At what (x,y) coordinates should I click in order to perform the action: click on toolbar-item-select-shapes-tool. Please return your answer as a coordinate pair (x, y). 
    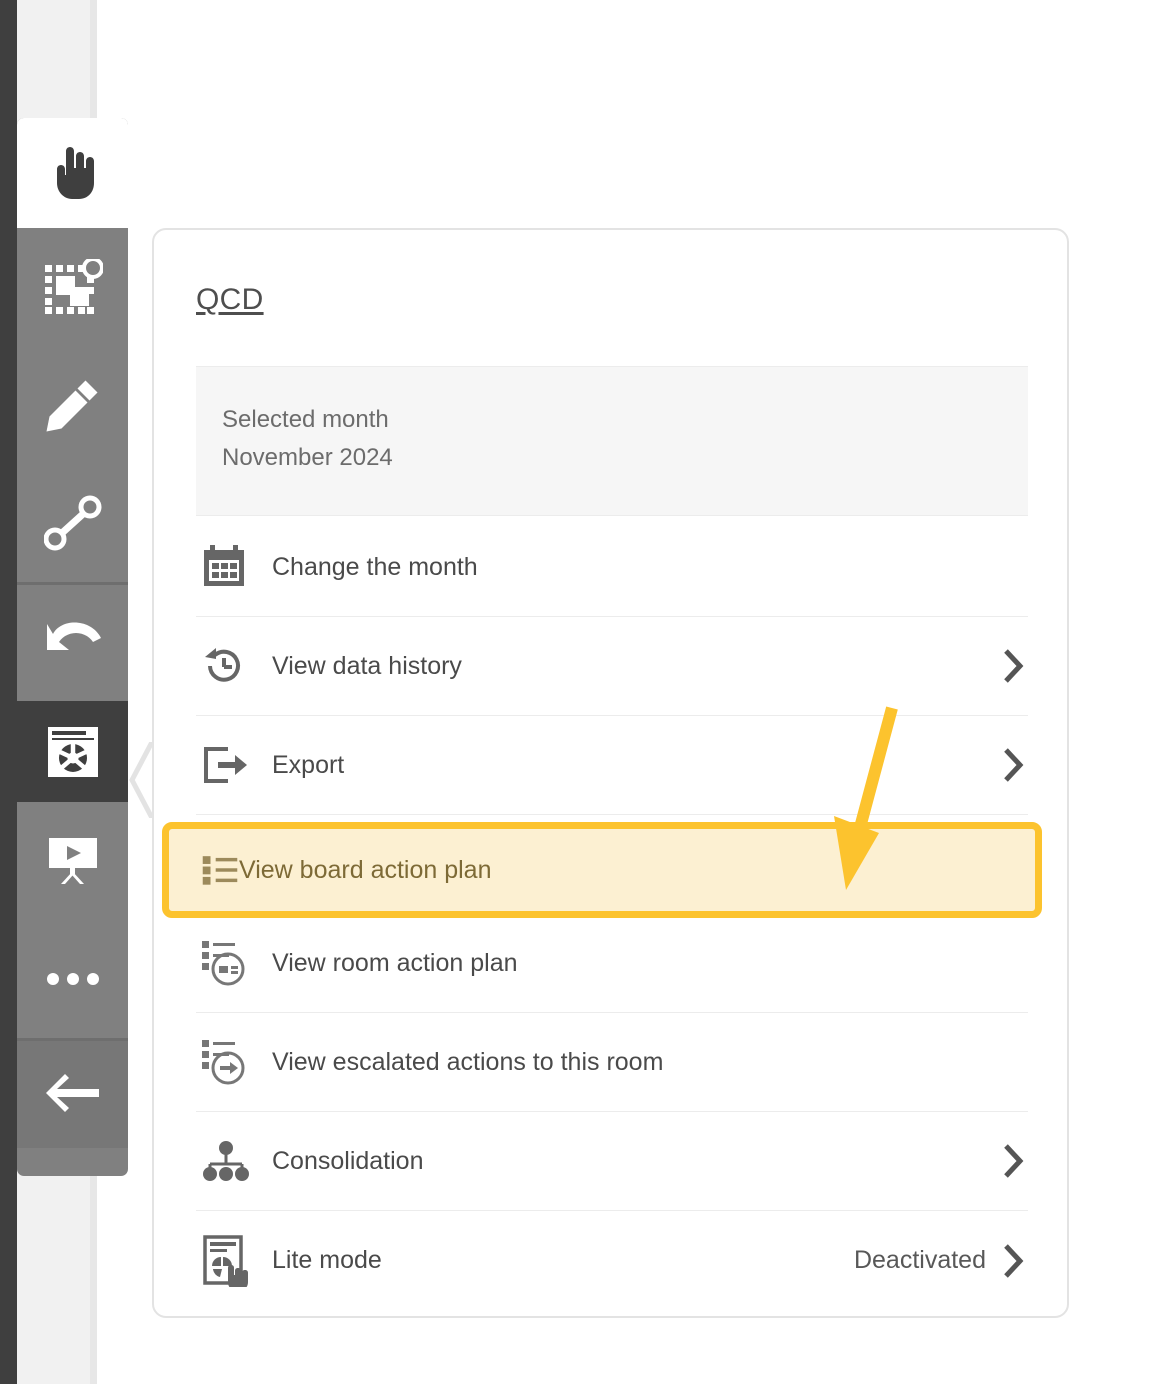
    Looking at the image, I should click on (72, 287).